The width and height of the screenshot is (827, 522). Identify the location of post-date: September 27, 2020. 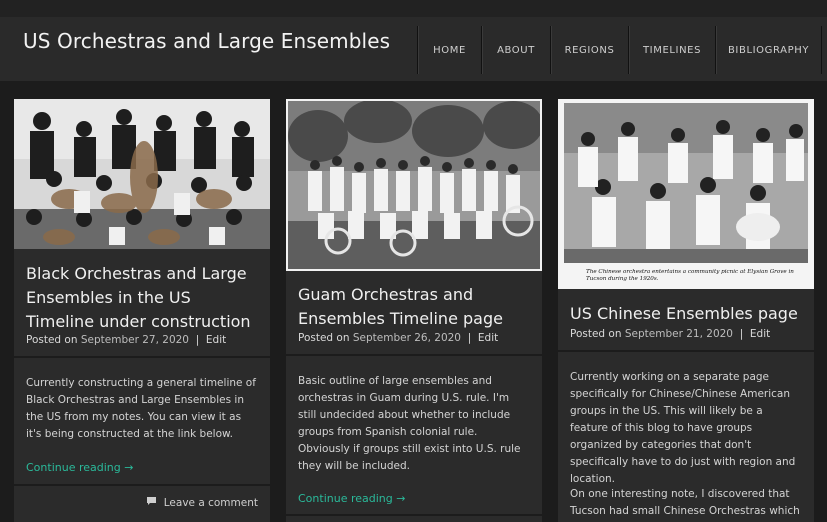
(135, 340).